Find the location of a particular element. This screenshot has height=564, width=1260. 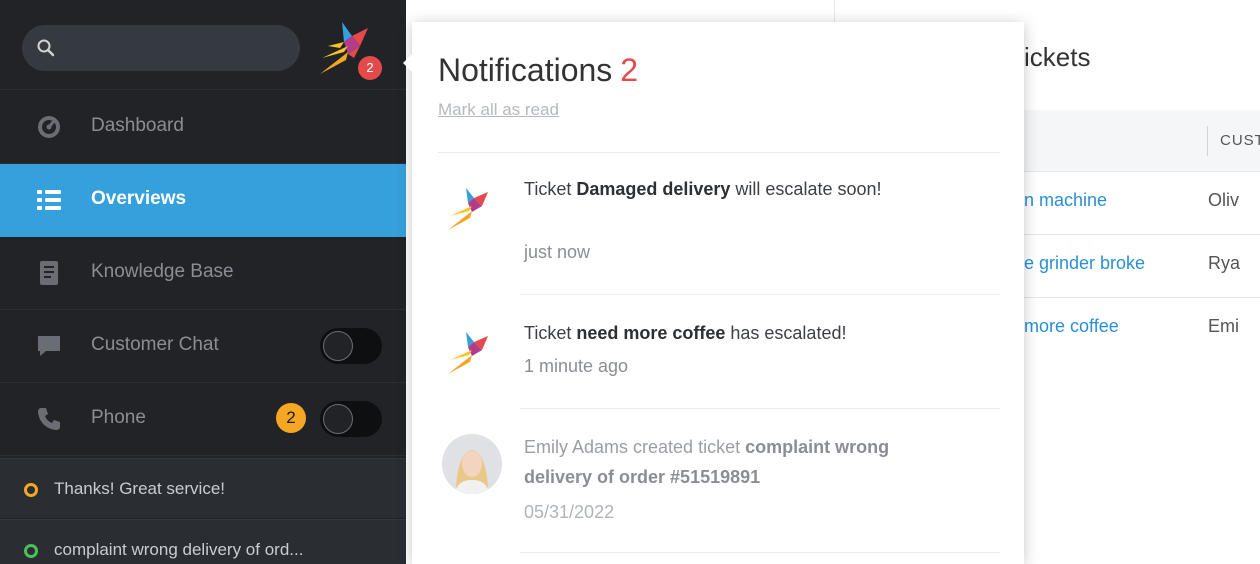

phone-toggle is located at coordinates (351, 419).